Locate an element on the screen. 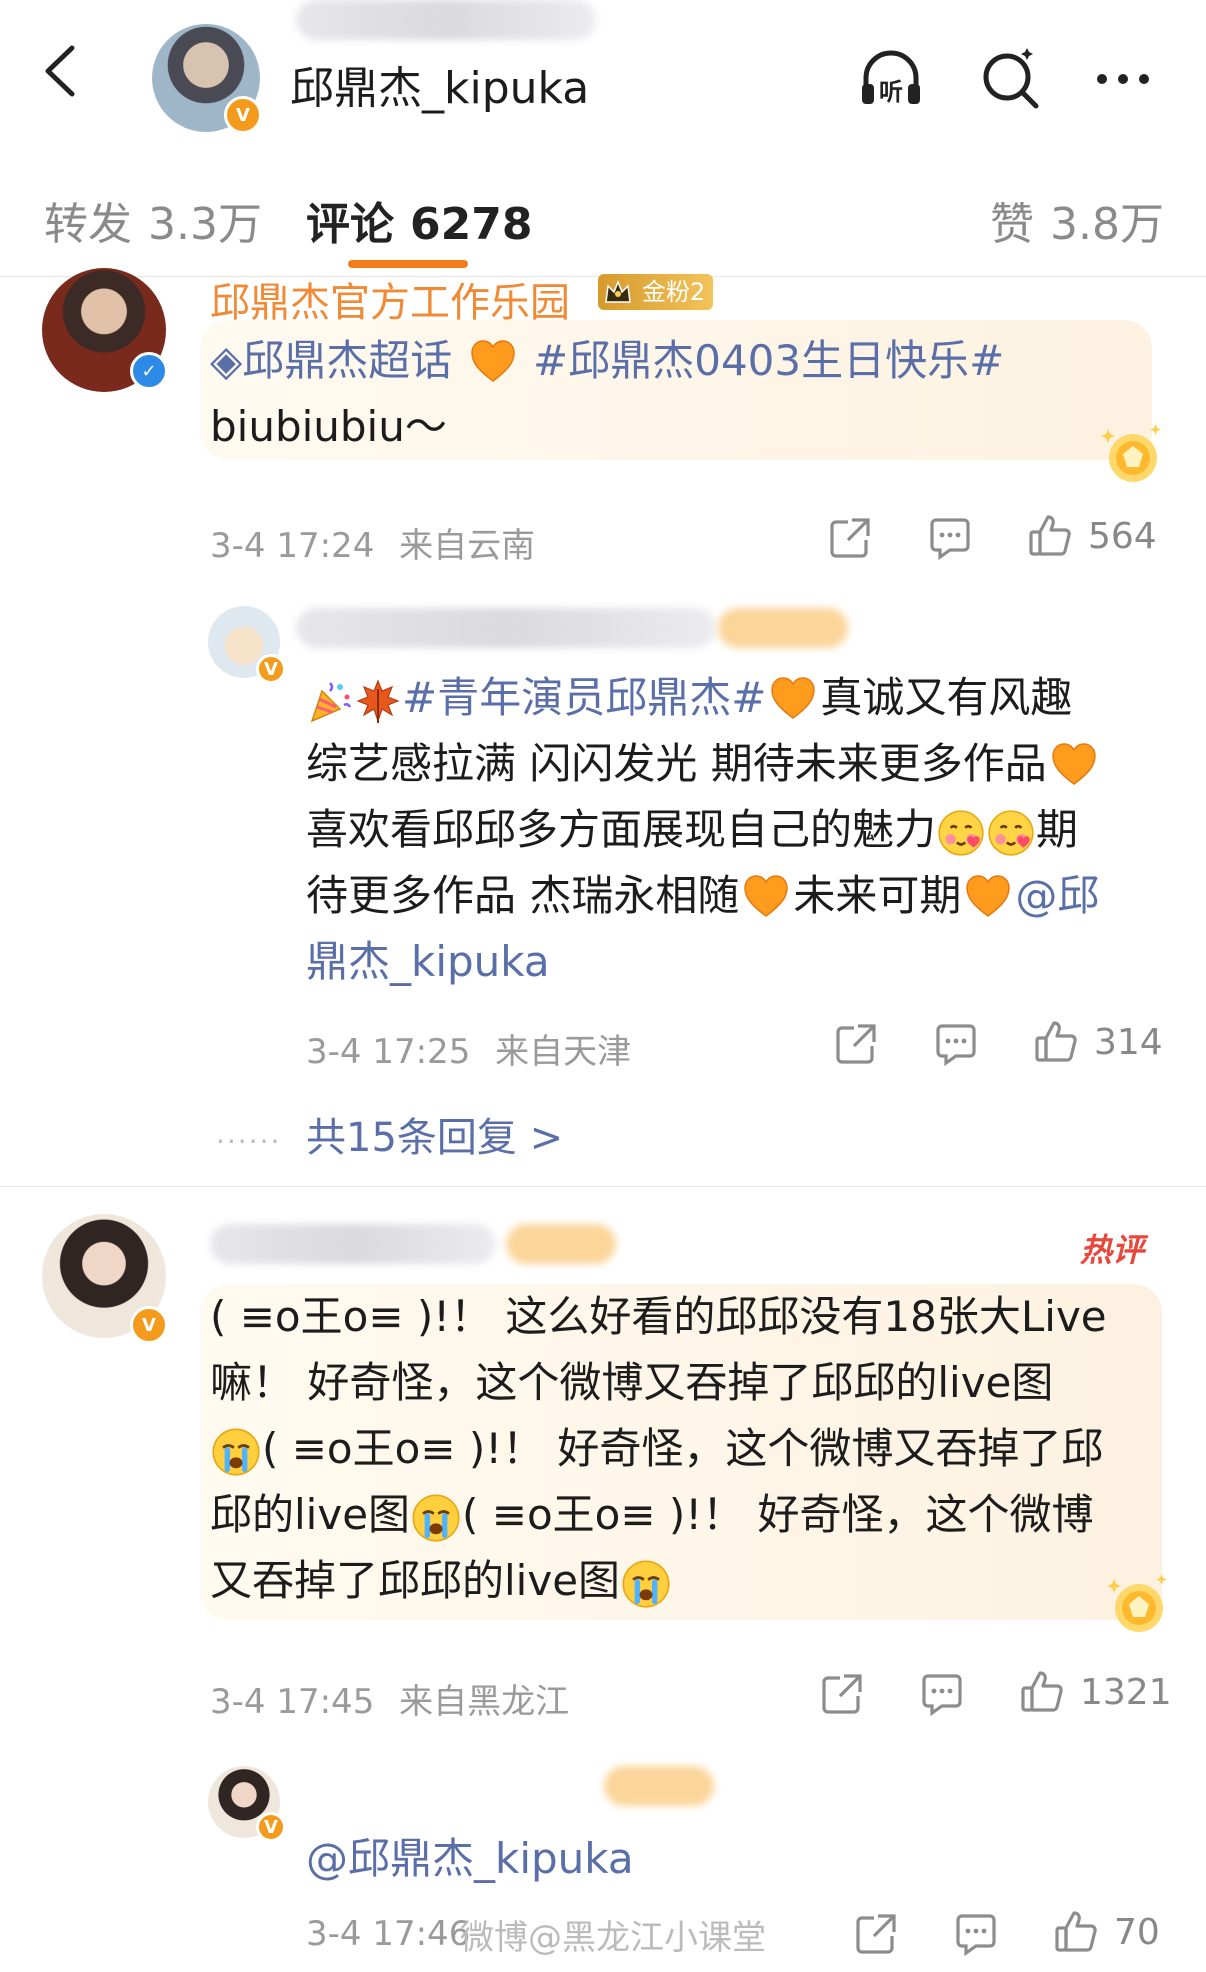 The image size is (1206, 1972). comment-meta: 3-4 17:24 来自云南 is located at coordinates (372, 542).